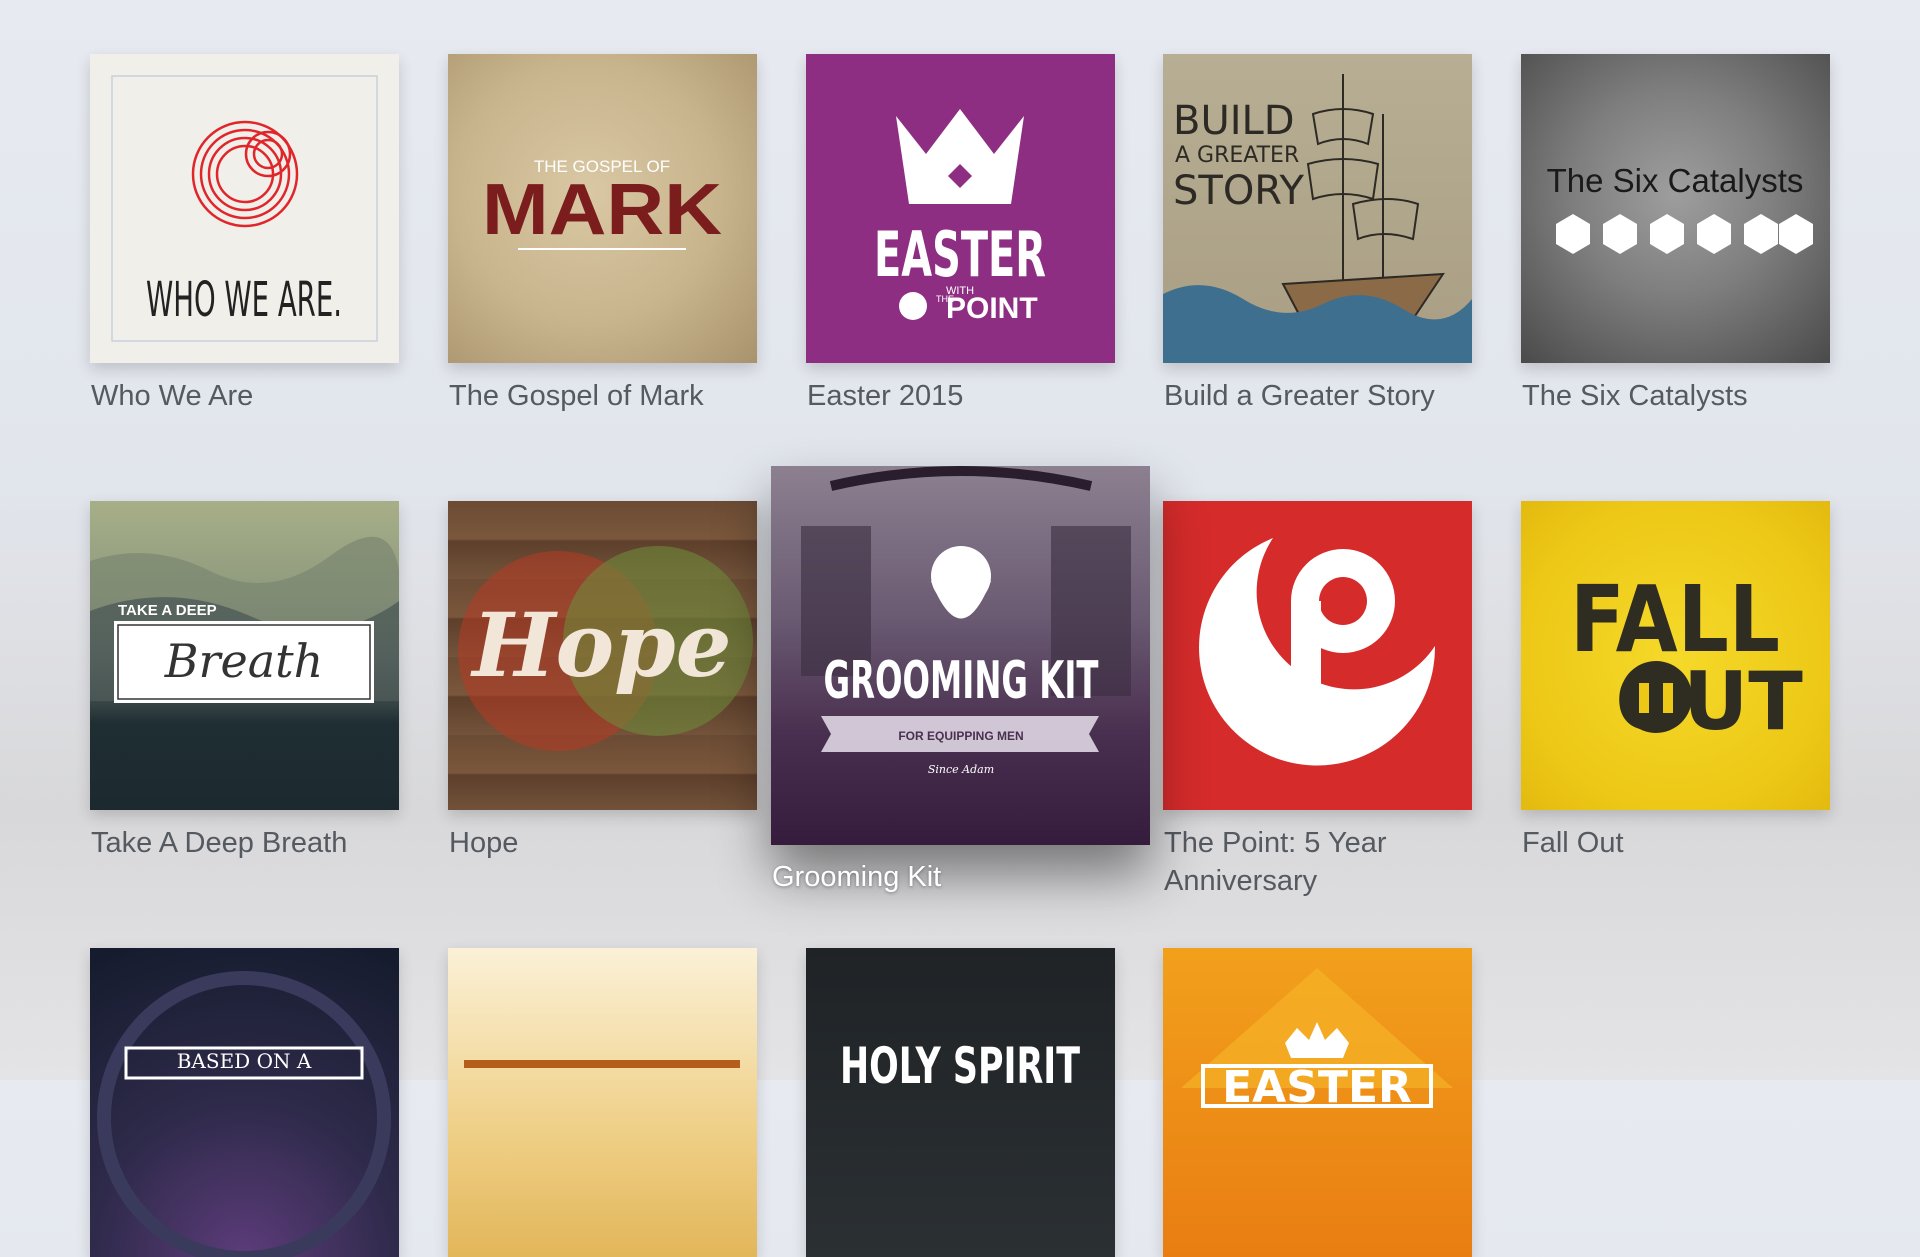 The image size is (1920, 1257). I want to click on series-title: The Point: 5 Year Anniversary, so click(1275, 862).